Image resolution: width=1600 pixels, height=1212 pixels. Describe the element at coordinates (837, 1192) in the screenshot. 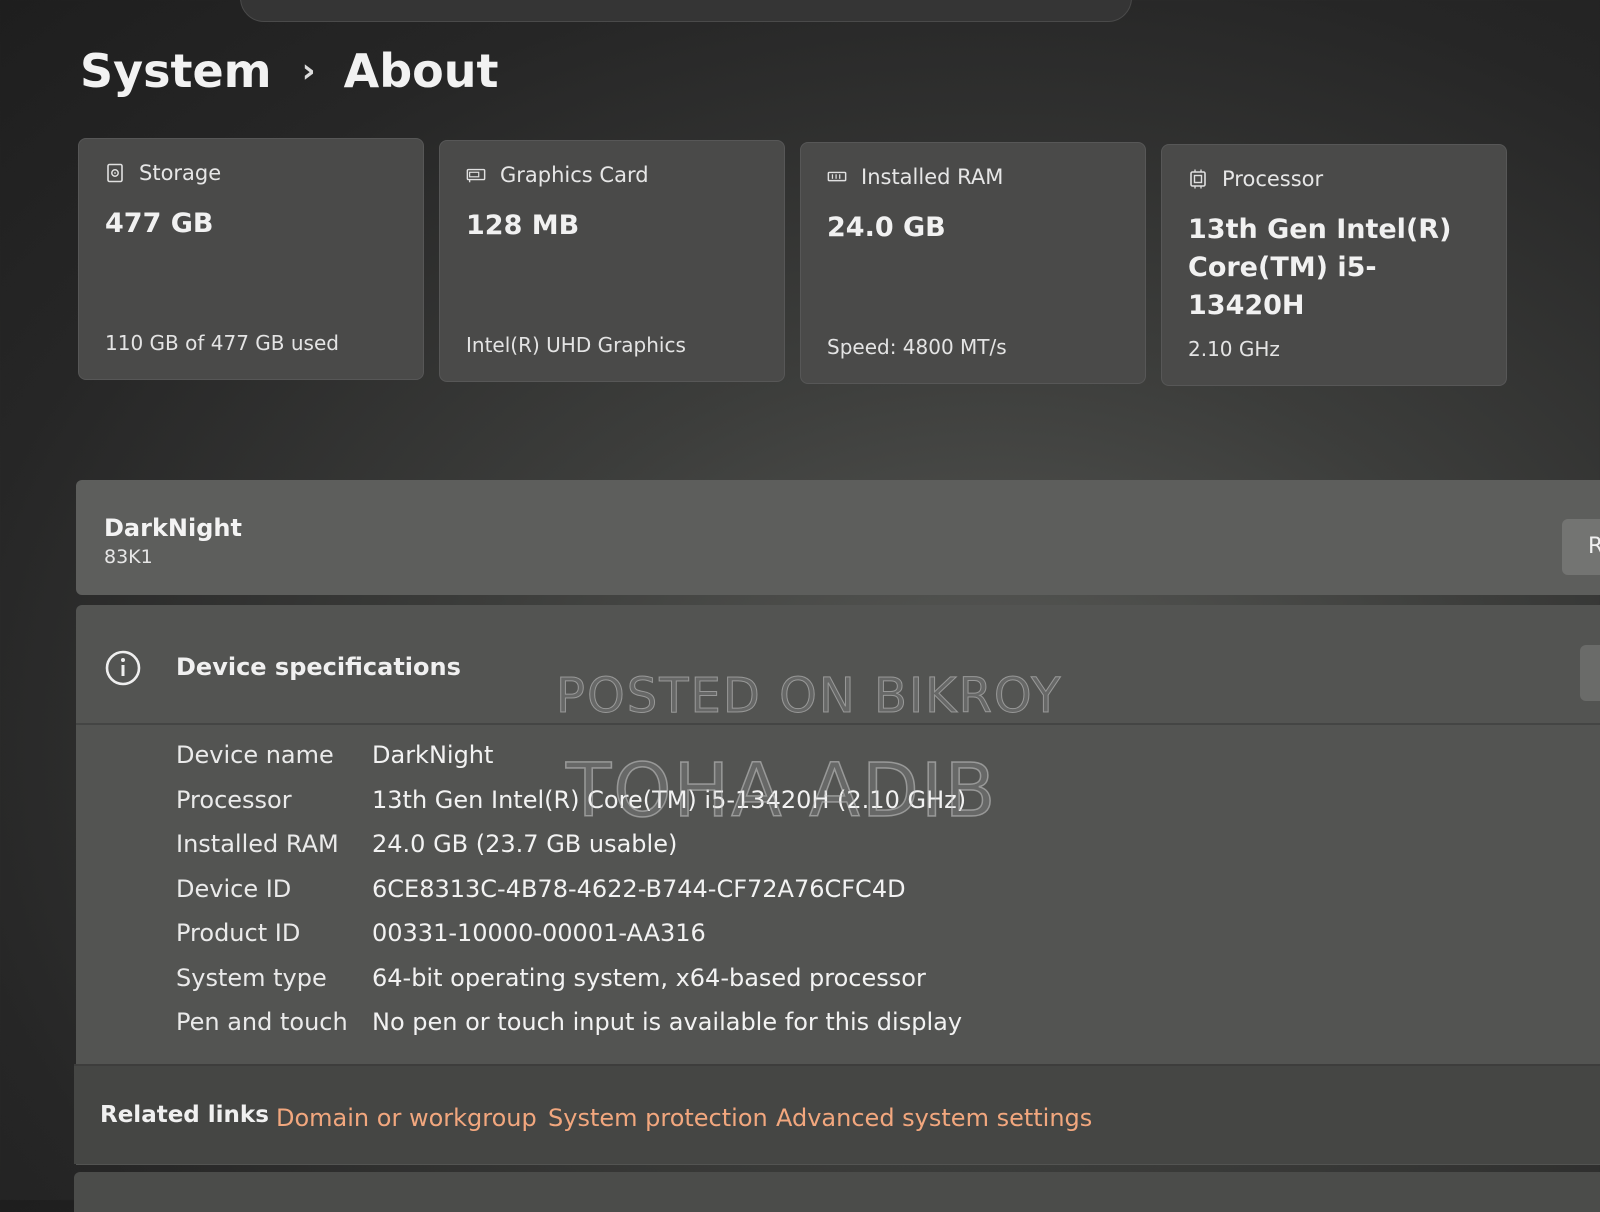

I see `next-section-card` at that location.